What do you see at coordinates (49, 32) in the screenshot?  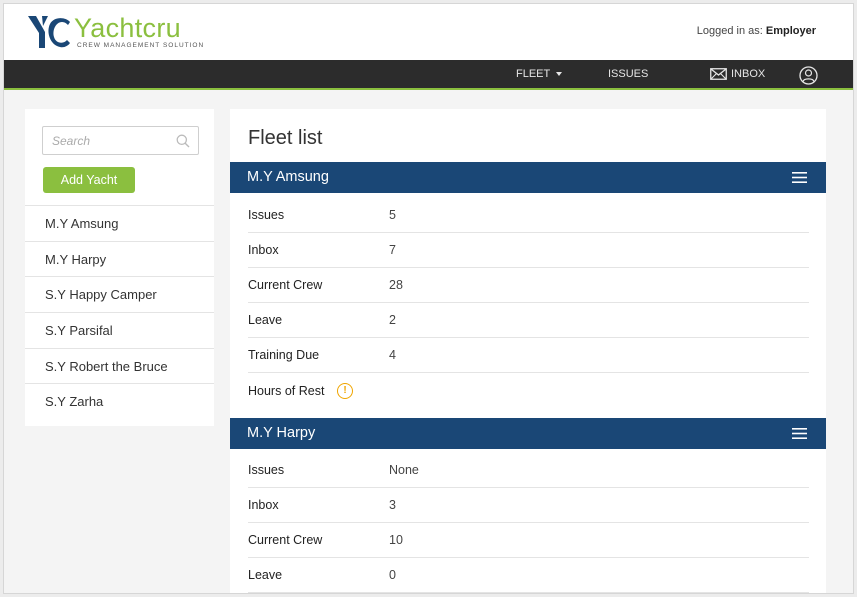 I see `yc-logo-mark-icon` at bounding box center [49, 32].